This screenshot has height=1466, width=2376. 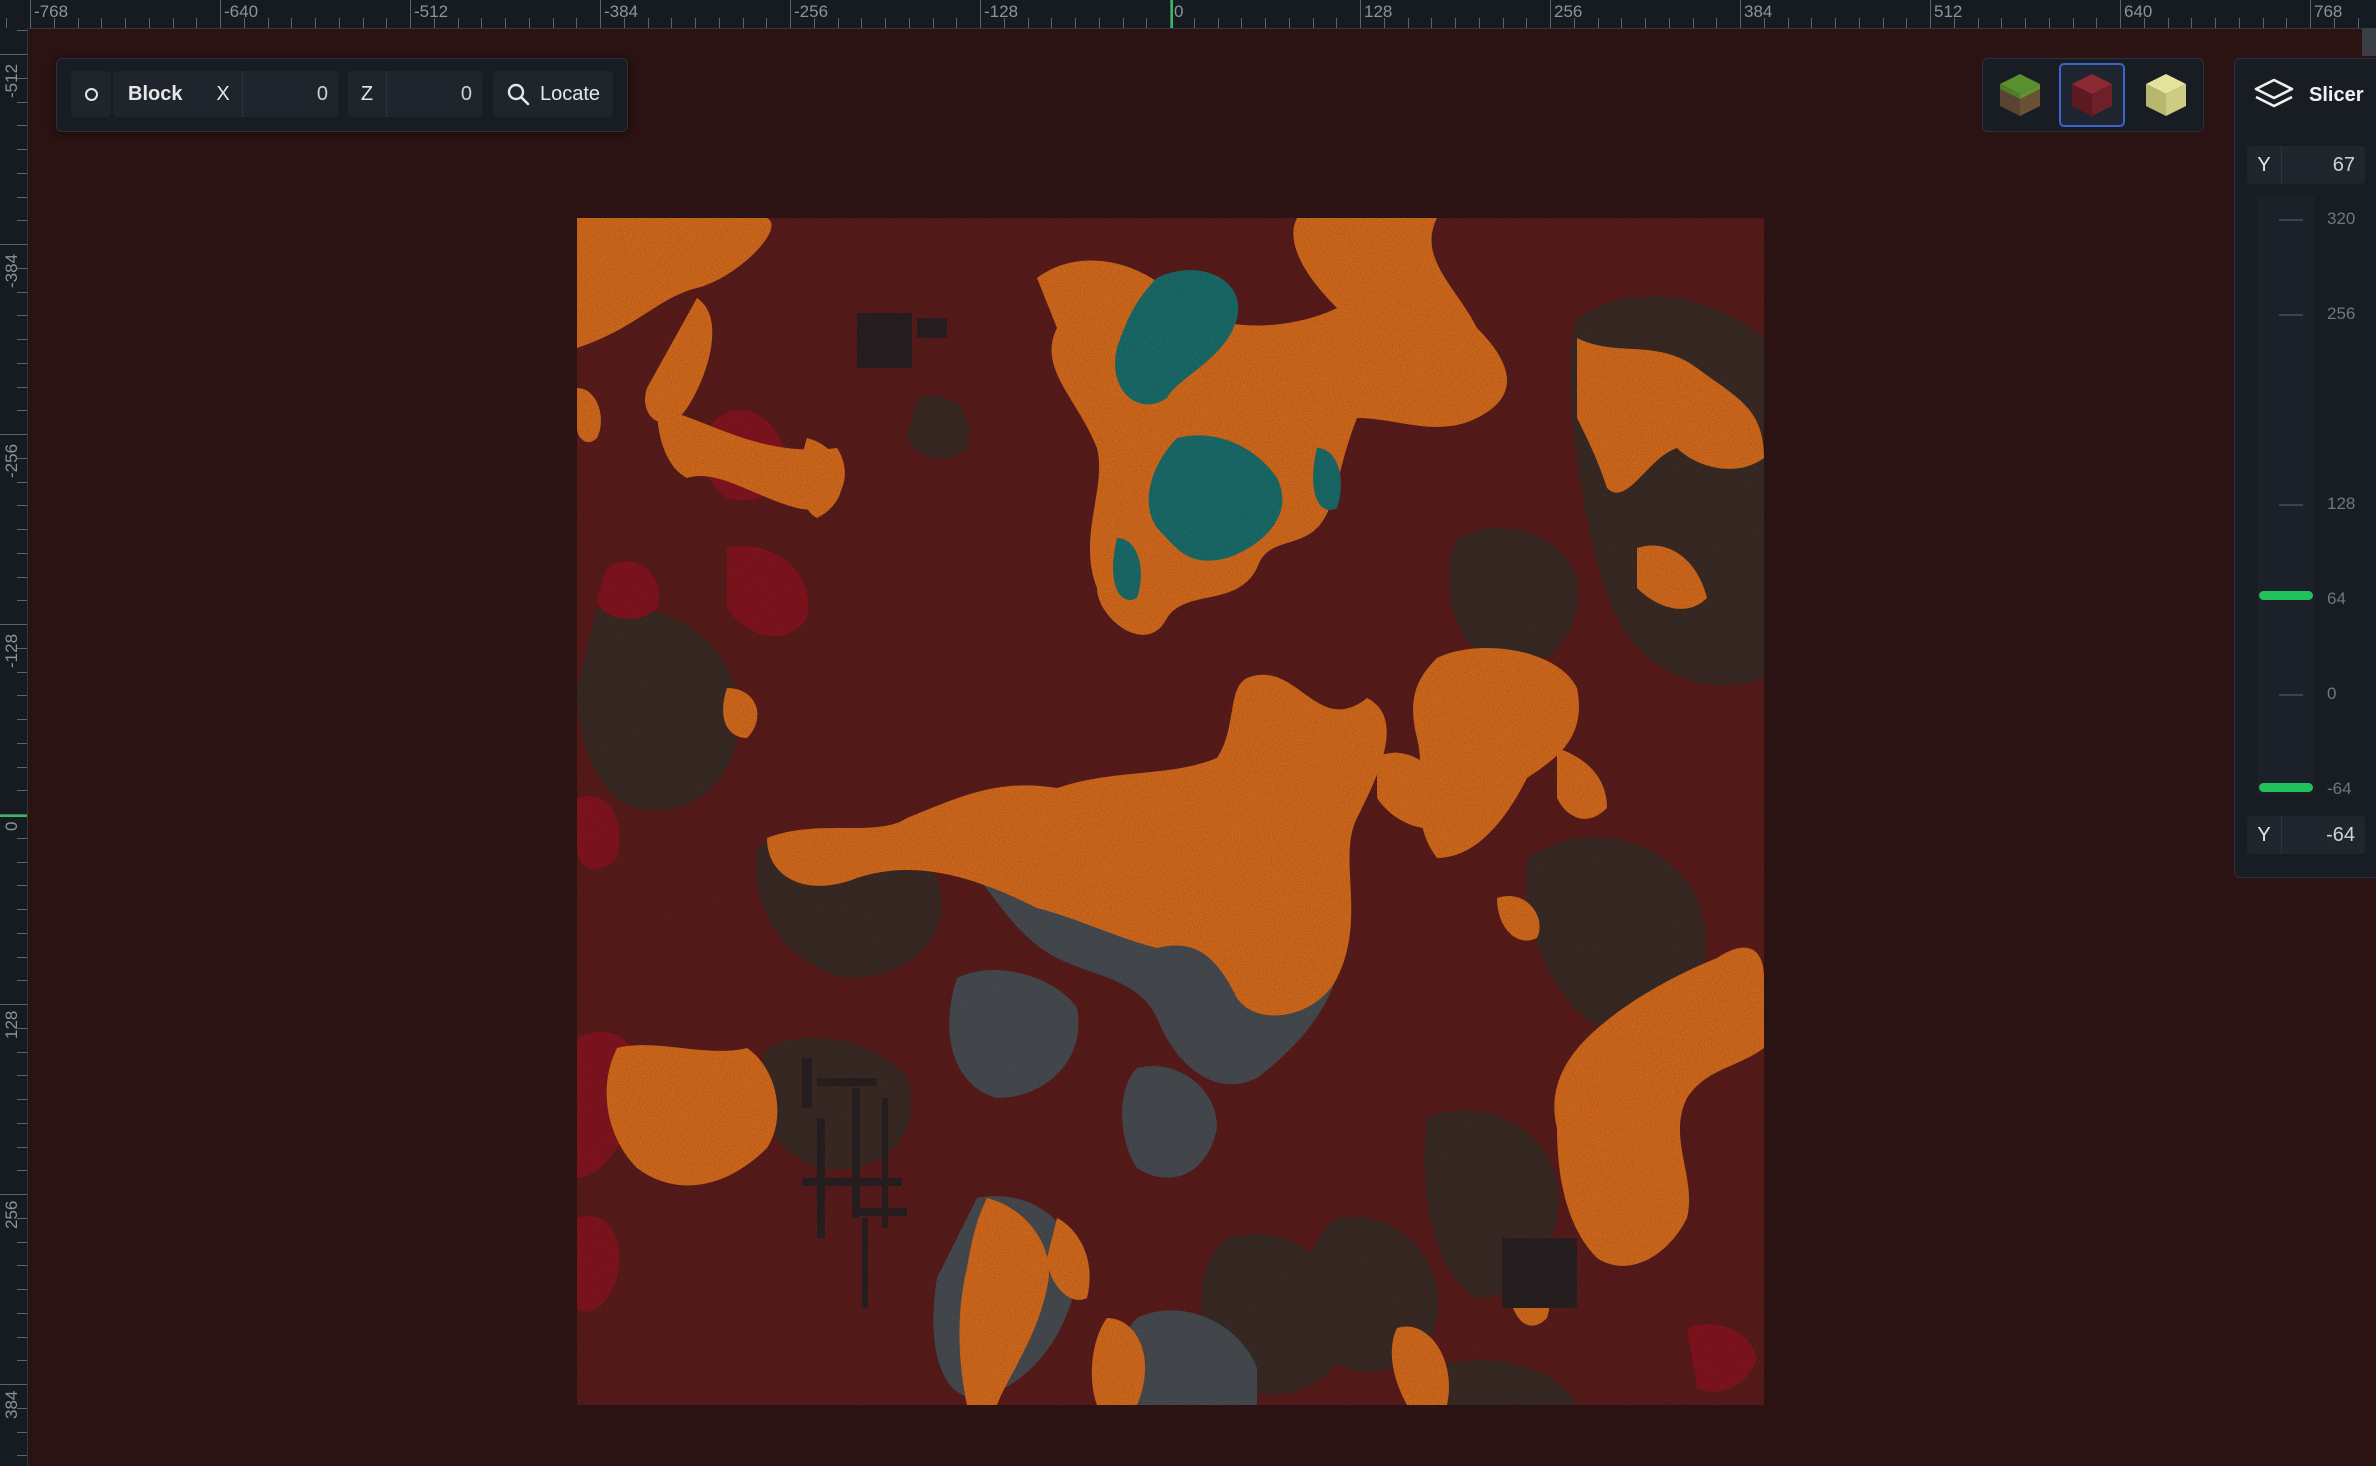 I want to click on top-y-field: Y 67, so click(x=2306, y=165).